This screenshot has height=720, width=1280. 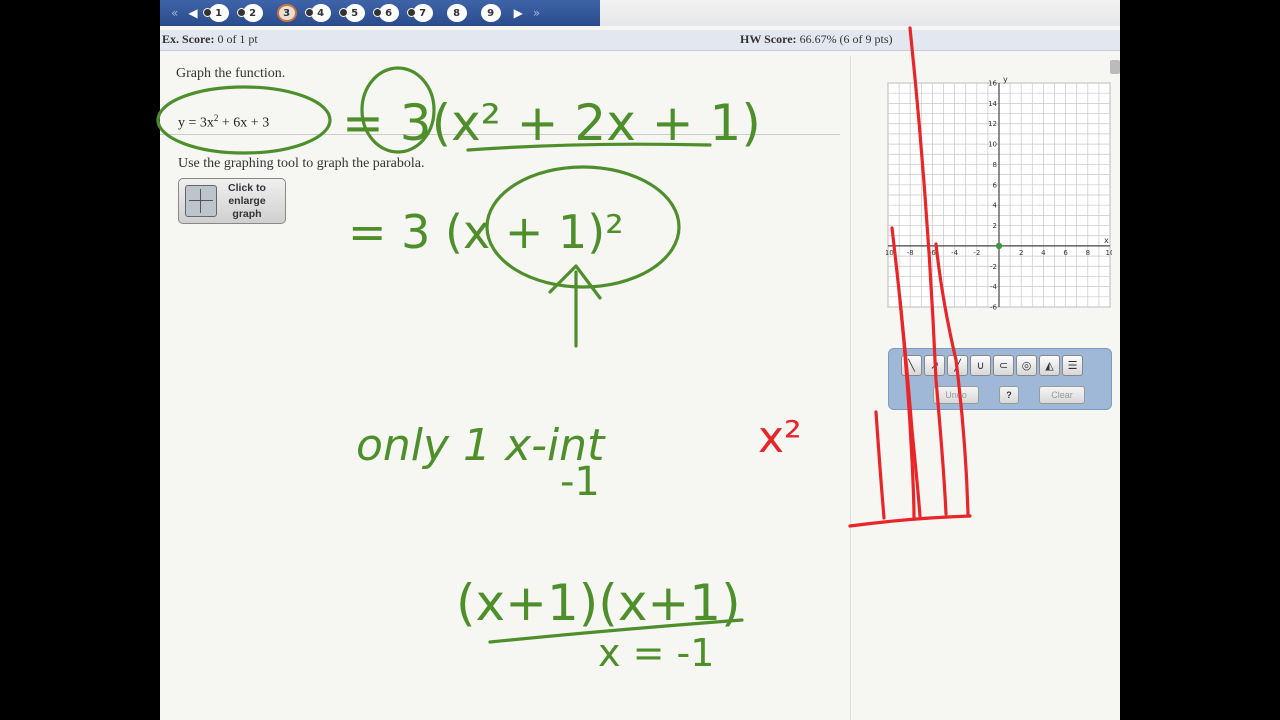 What do you see at coordinates (992, 145) in the screenshot?
I see `y-tick-label: 10` at bounding box center [992, 145].